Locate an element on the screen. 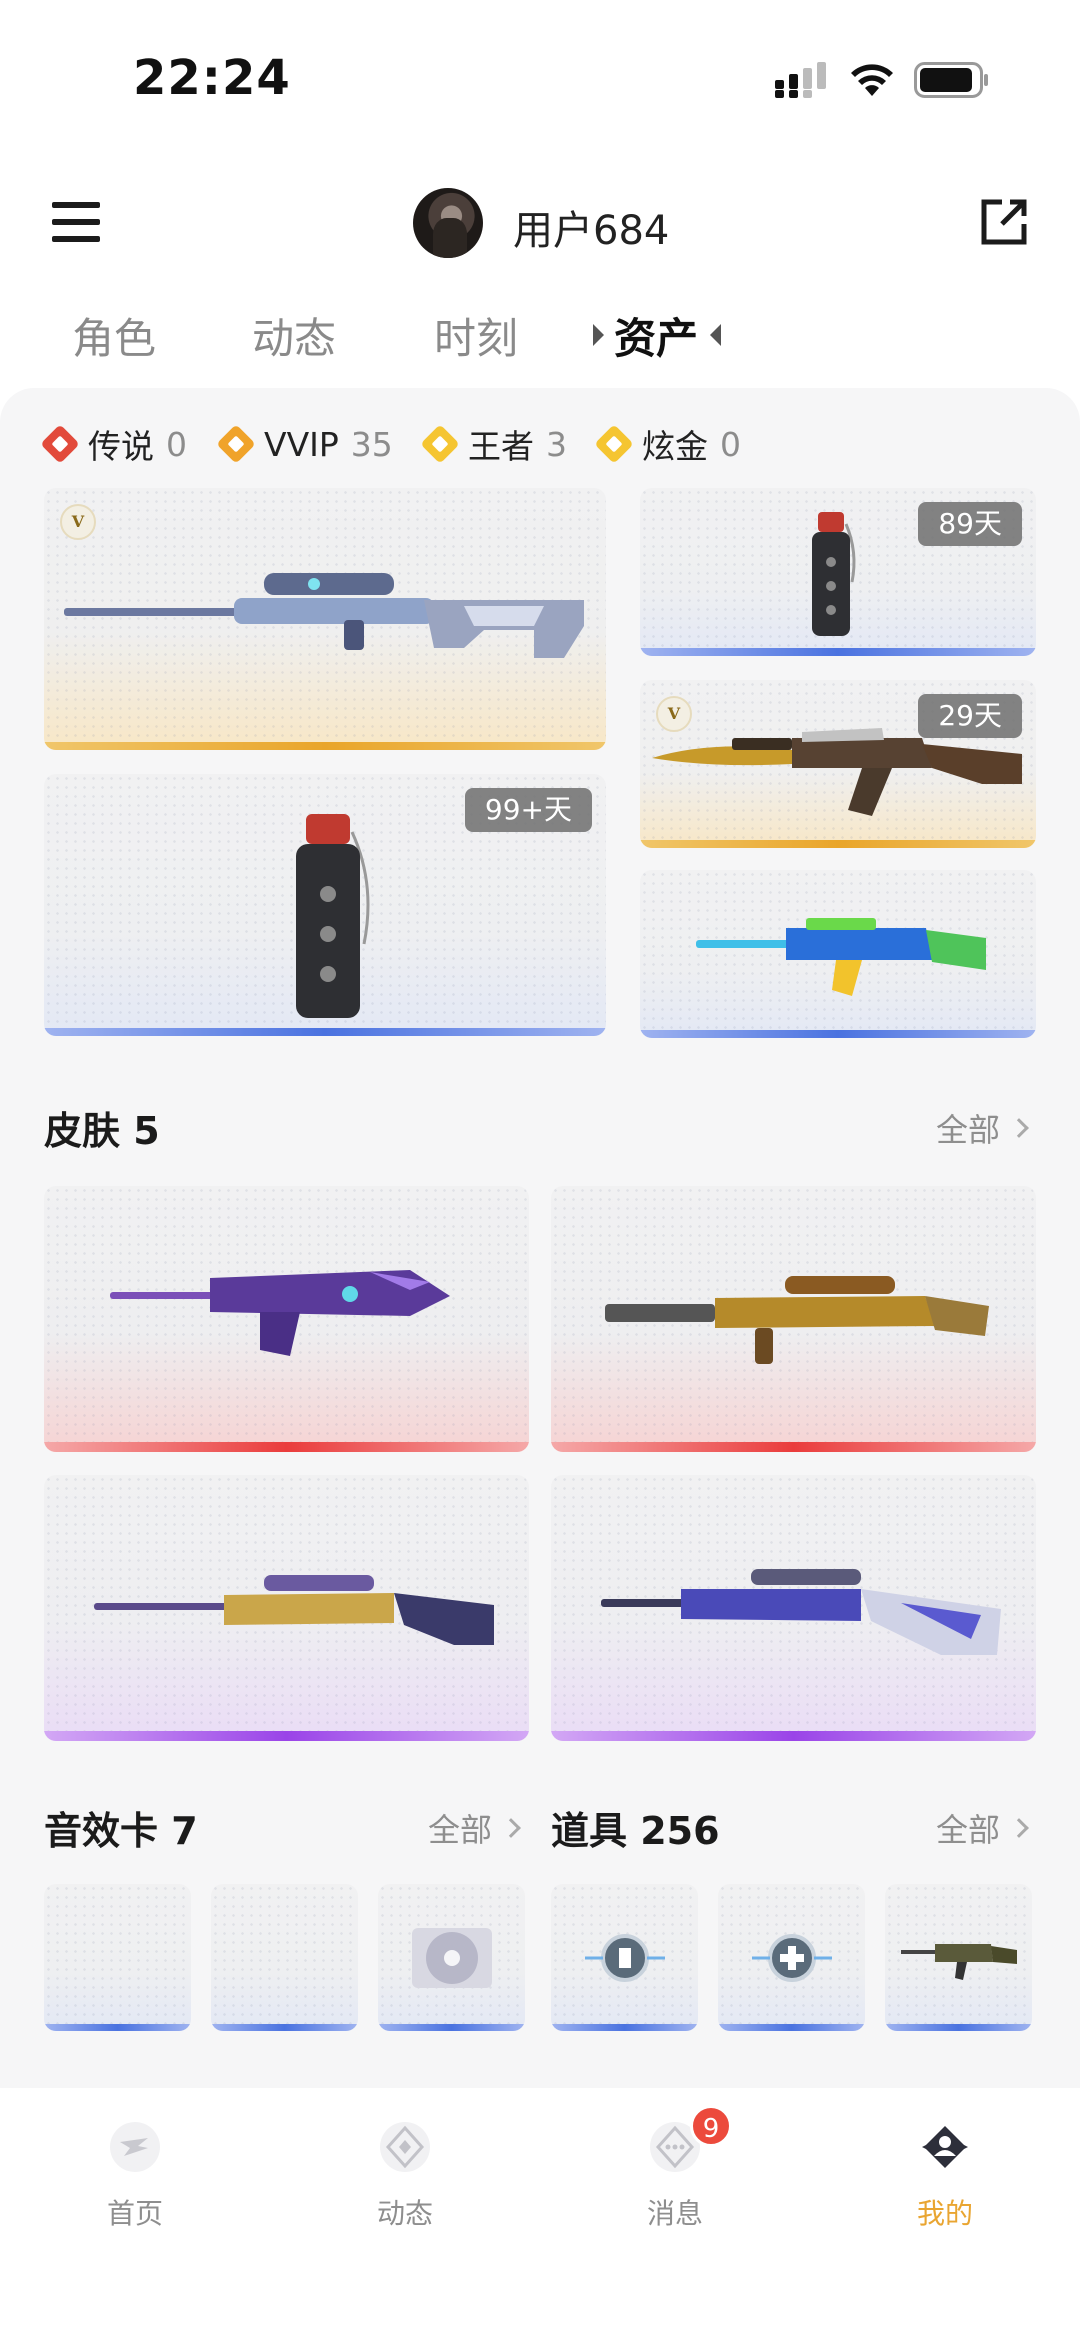  featured-card-sniper is located at coordinates (325, 619).